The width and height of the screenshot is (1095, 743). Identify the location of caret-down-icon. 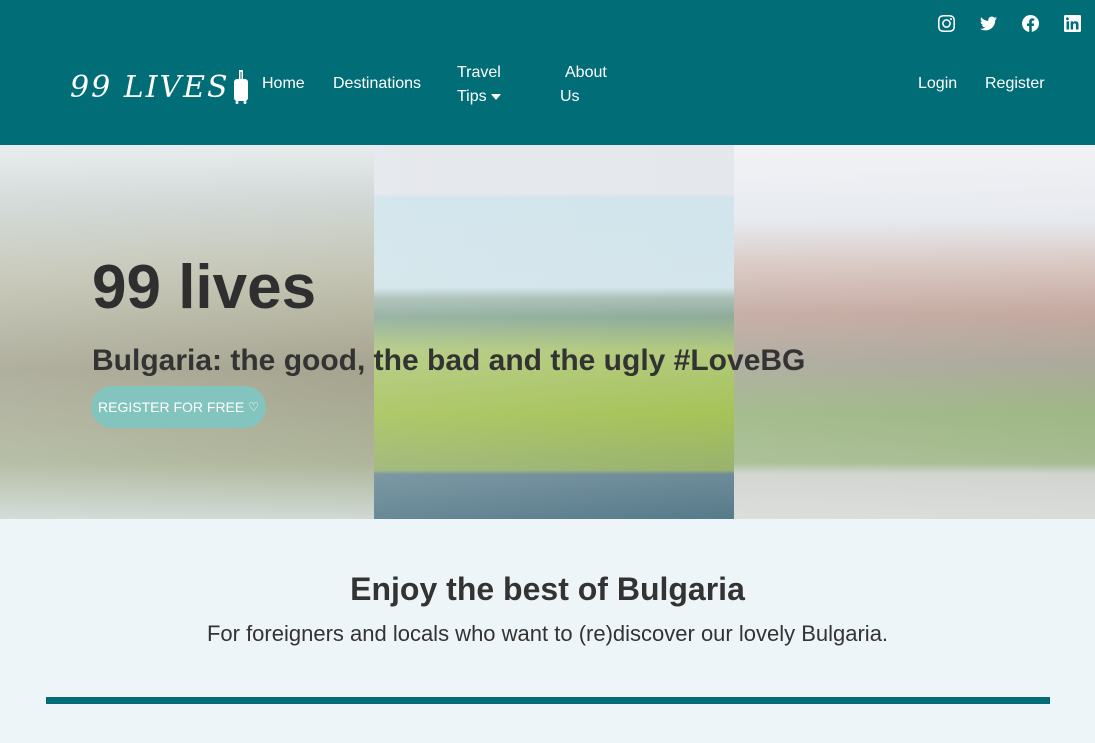
(495, 96).